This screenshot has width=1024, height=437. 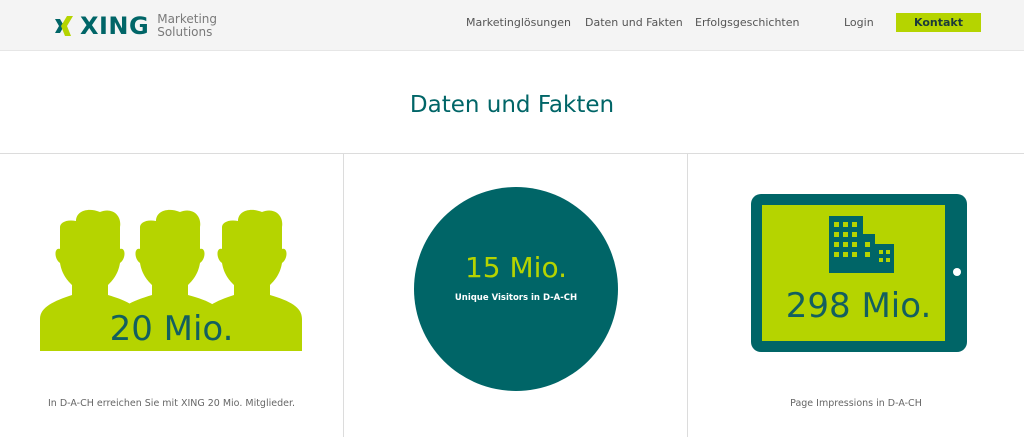 I want to click on nav-item-erfolgsgeschichten: Erfolgsgeschichten, so click(x=747, y=23).